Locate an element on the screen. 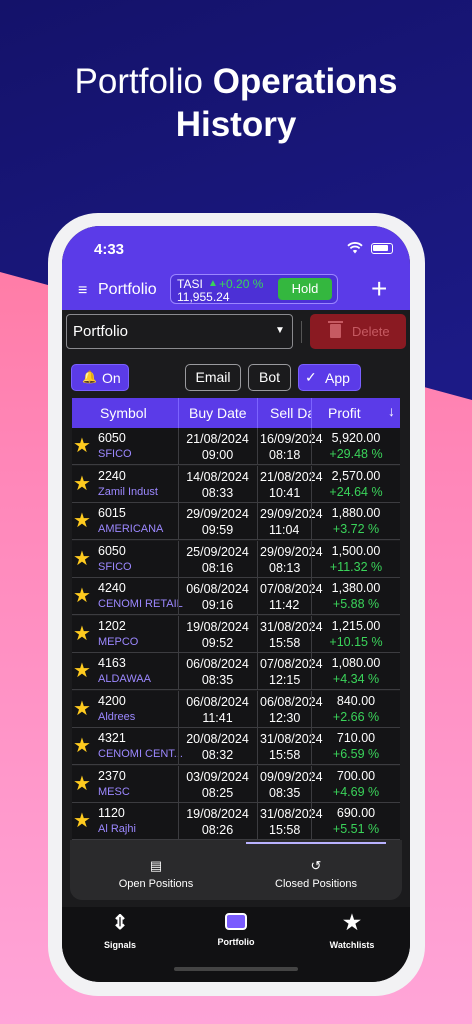 The height and width of the screenshot is (1024, 472). header-buy-date: Buy Date is located at coordinates (218, 413).